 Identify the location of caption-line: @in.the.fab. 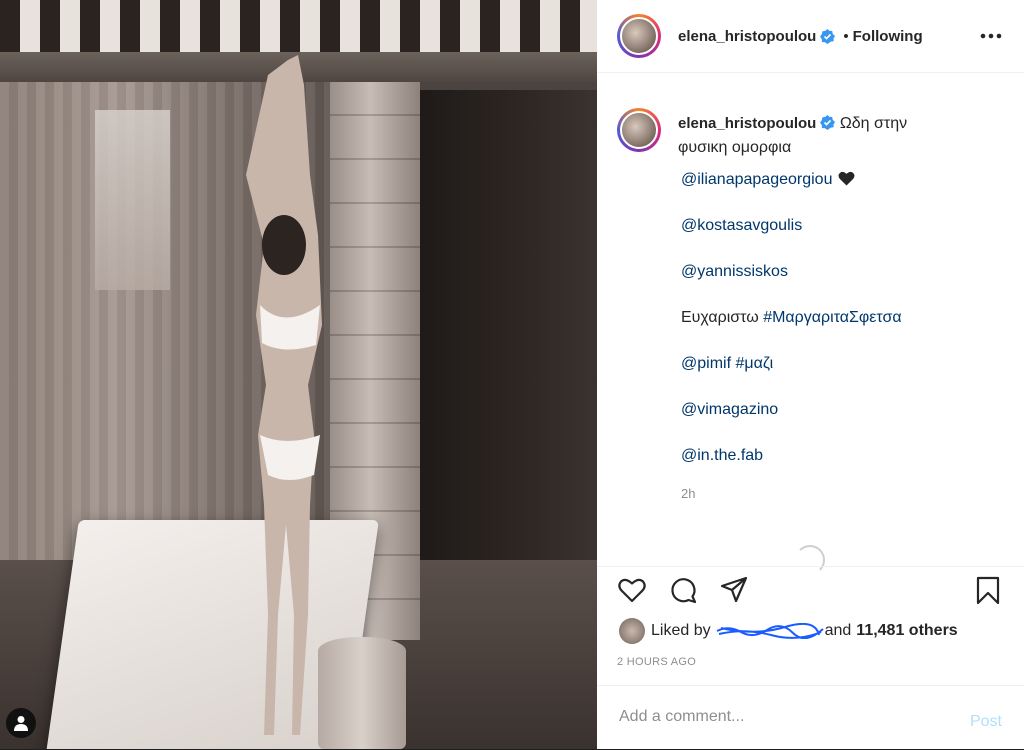
(846, 467).